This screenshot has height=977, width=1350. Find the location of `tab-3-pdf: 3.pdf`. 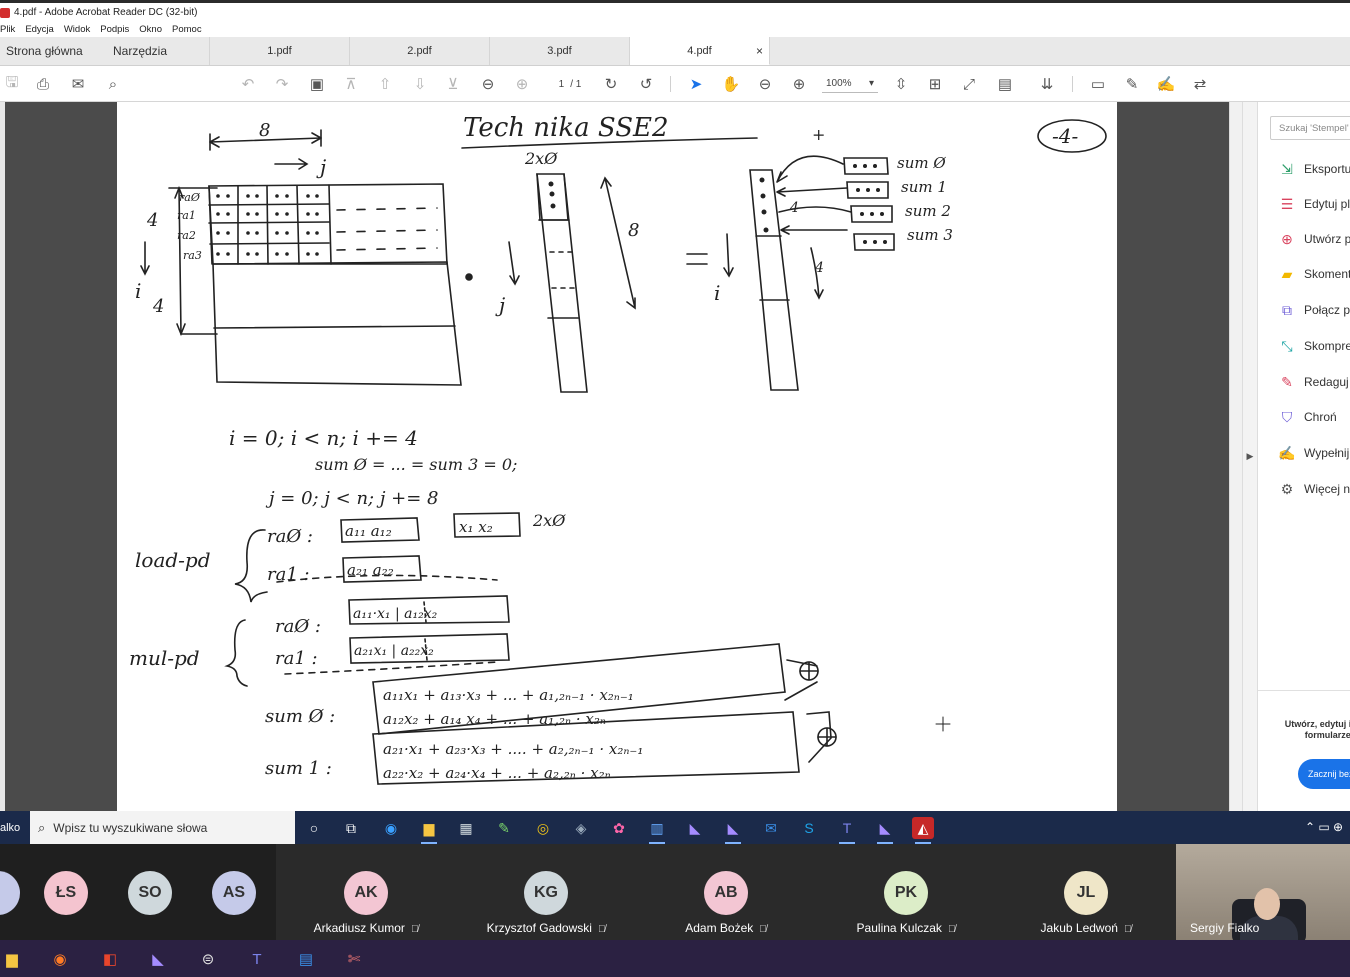

tab-3-pdf: 3.pdf is located at coordinates (560, 51).